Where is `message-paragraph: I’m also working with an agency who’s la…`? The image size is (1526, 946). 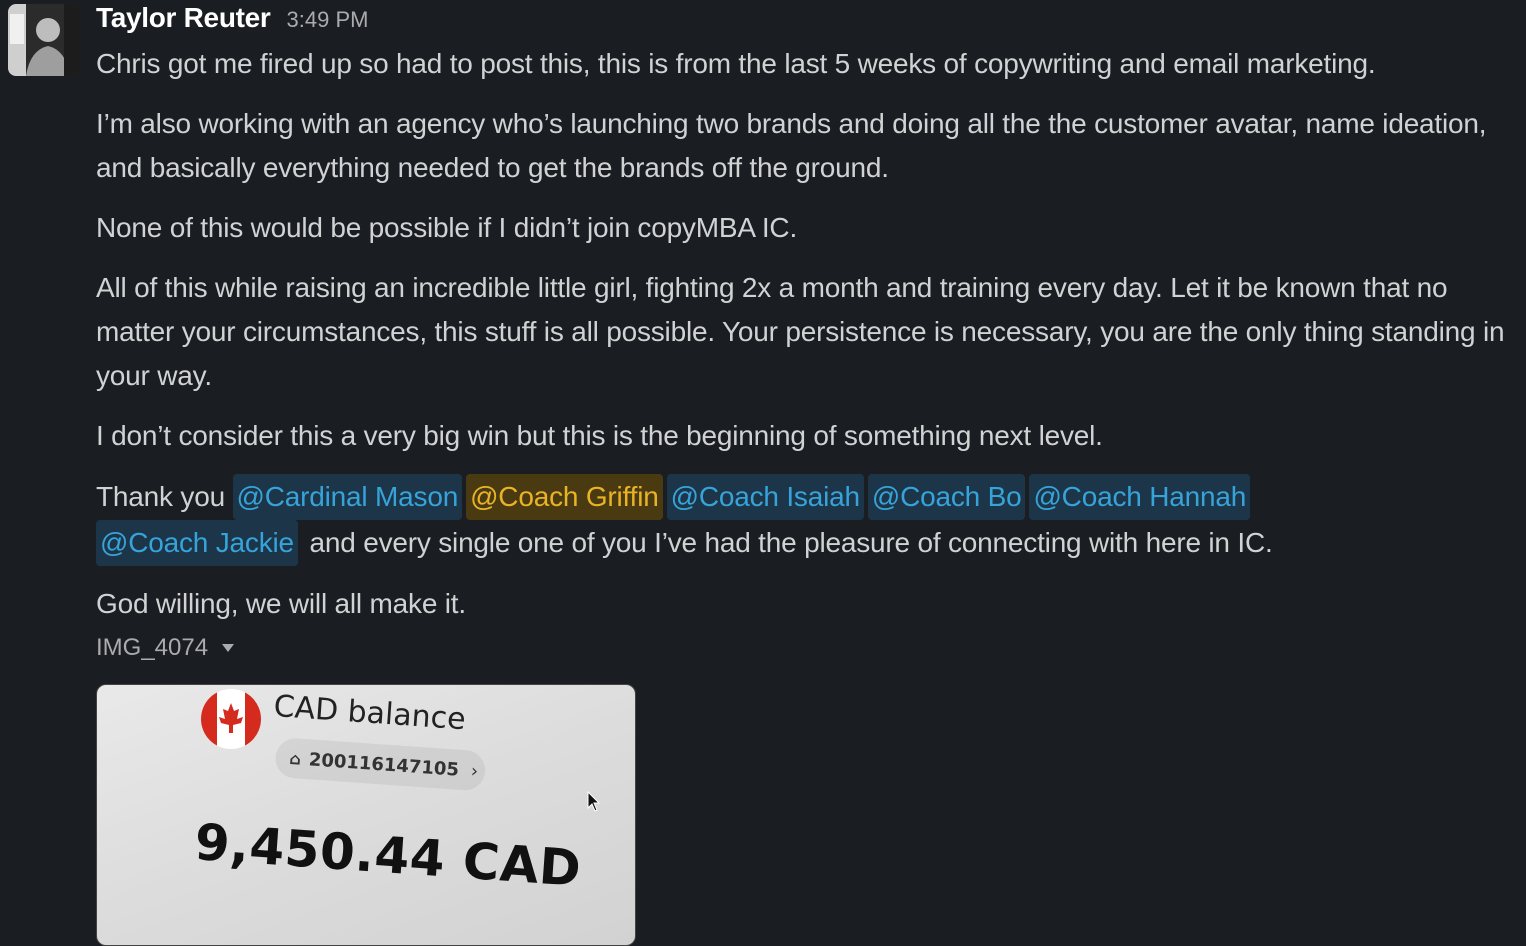
message-paragraph: I’m also working with an agency who’s la… is located at coordinates (791, 145).